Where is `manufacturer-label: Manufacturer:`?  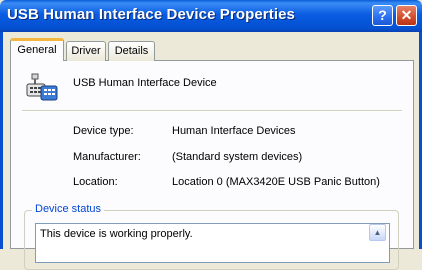
manufacturer-label: Manufacturer: is located at coordinates (107, 157).